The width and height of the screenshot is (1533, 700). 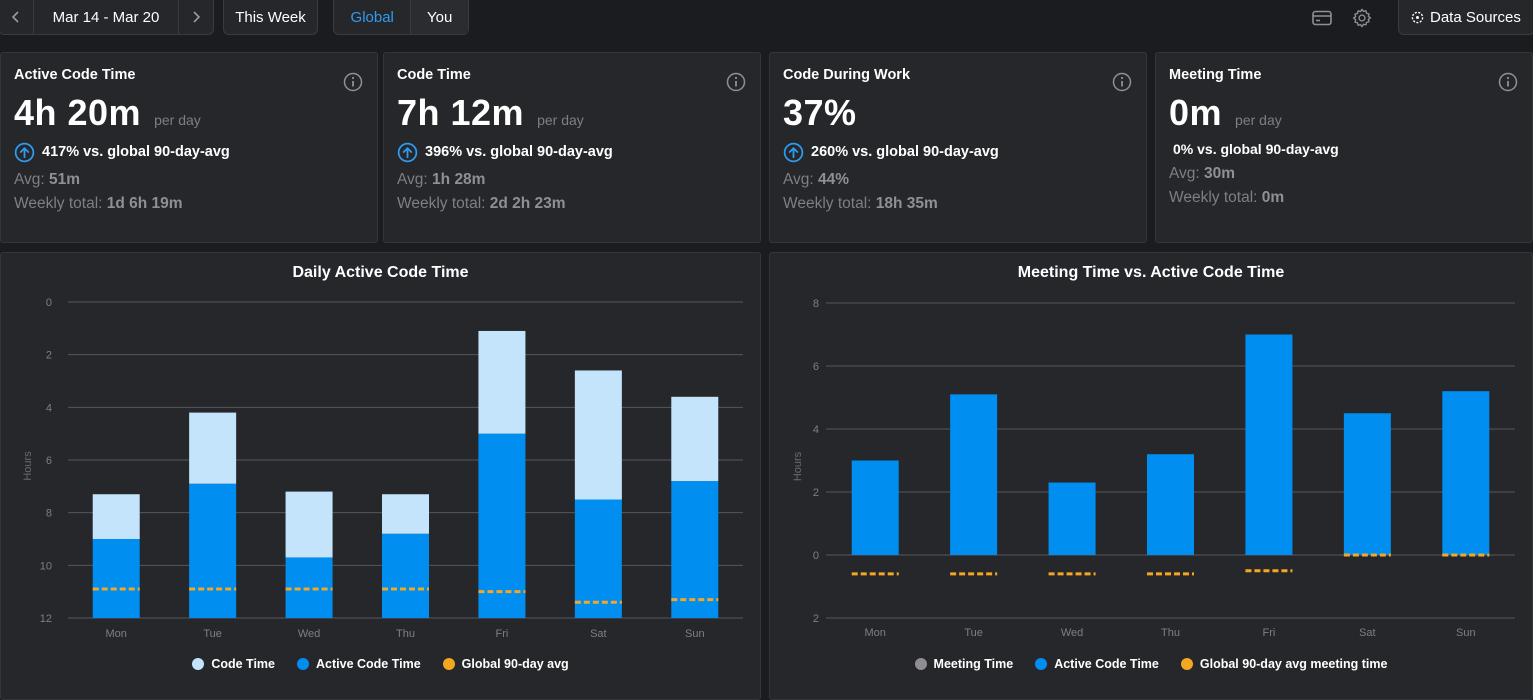 I want to click on card-title: Active Code Time, so click(x=75, y=75).